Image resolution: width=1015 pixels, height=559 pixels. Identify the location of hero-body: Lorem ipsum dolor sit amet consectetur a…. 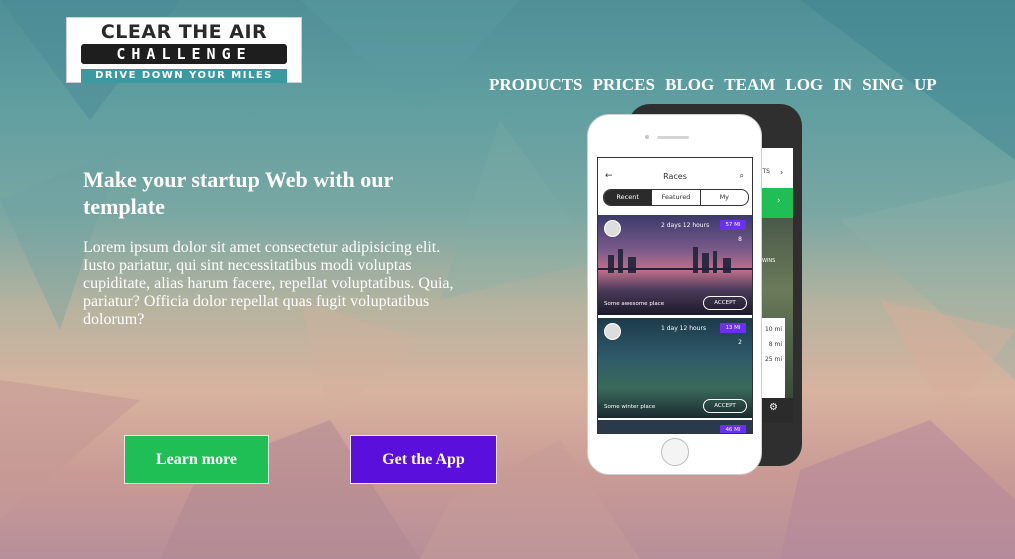
(268, 283).